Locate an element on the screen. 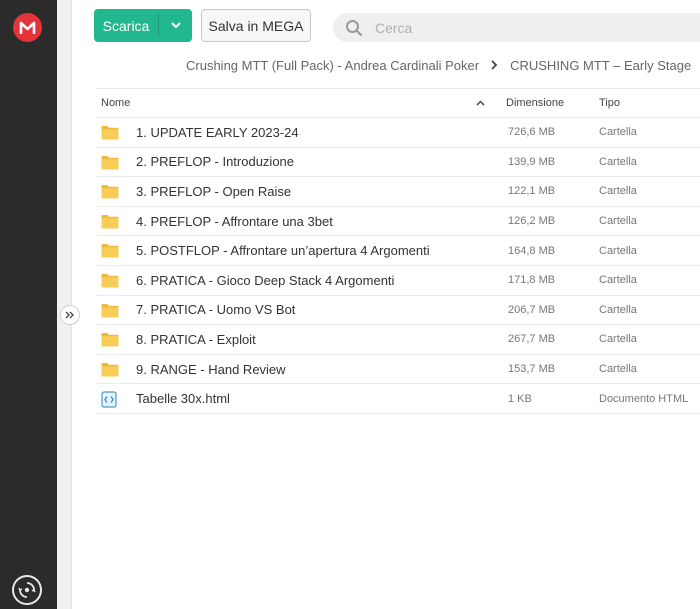  row-name: Tabelle 30x.html is located at coordinates (183, 398).